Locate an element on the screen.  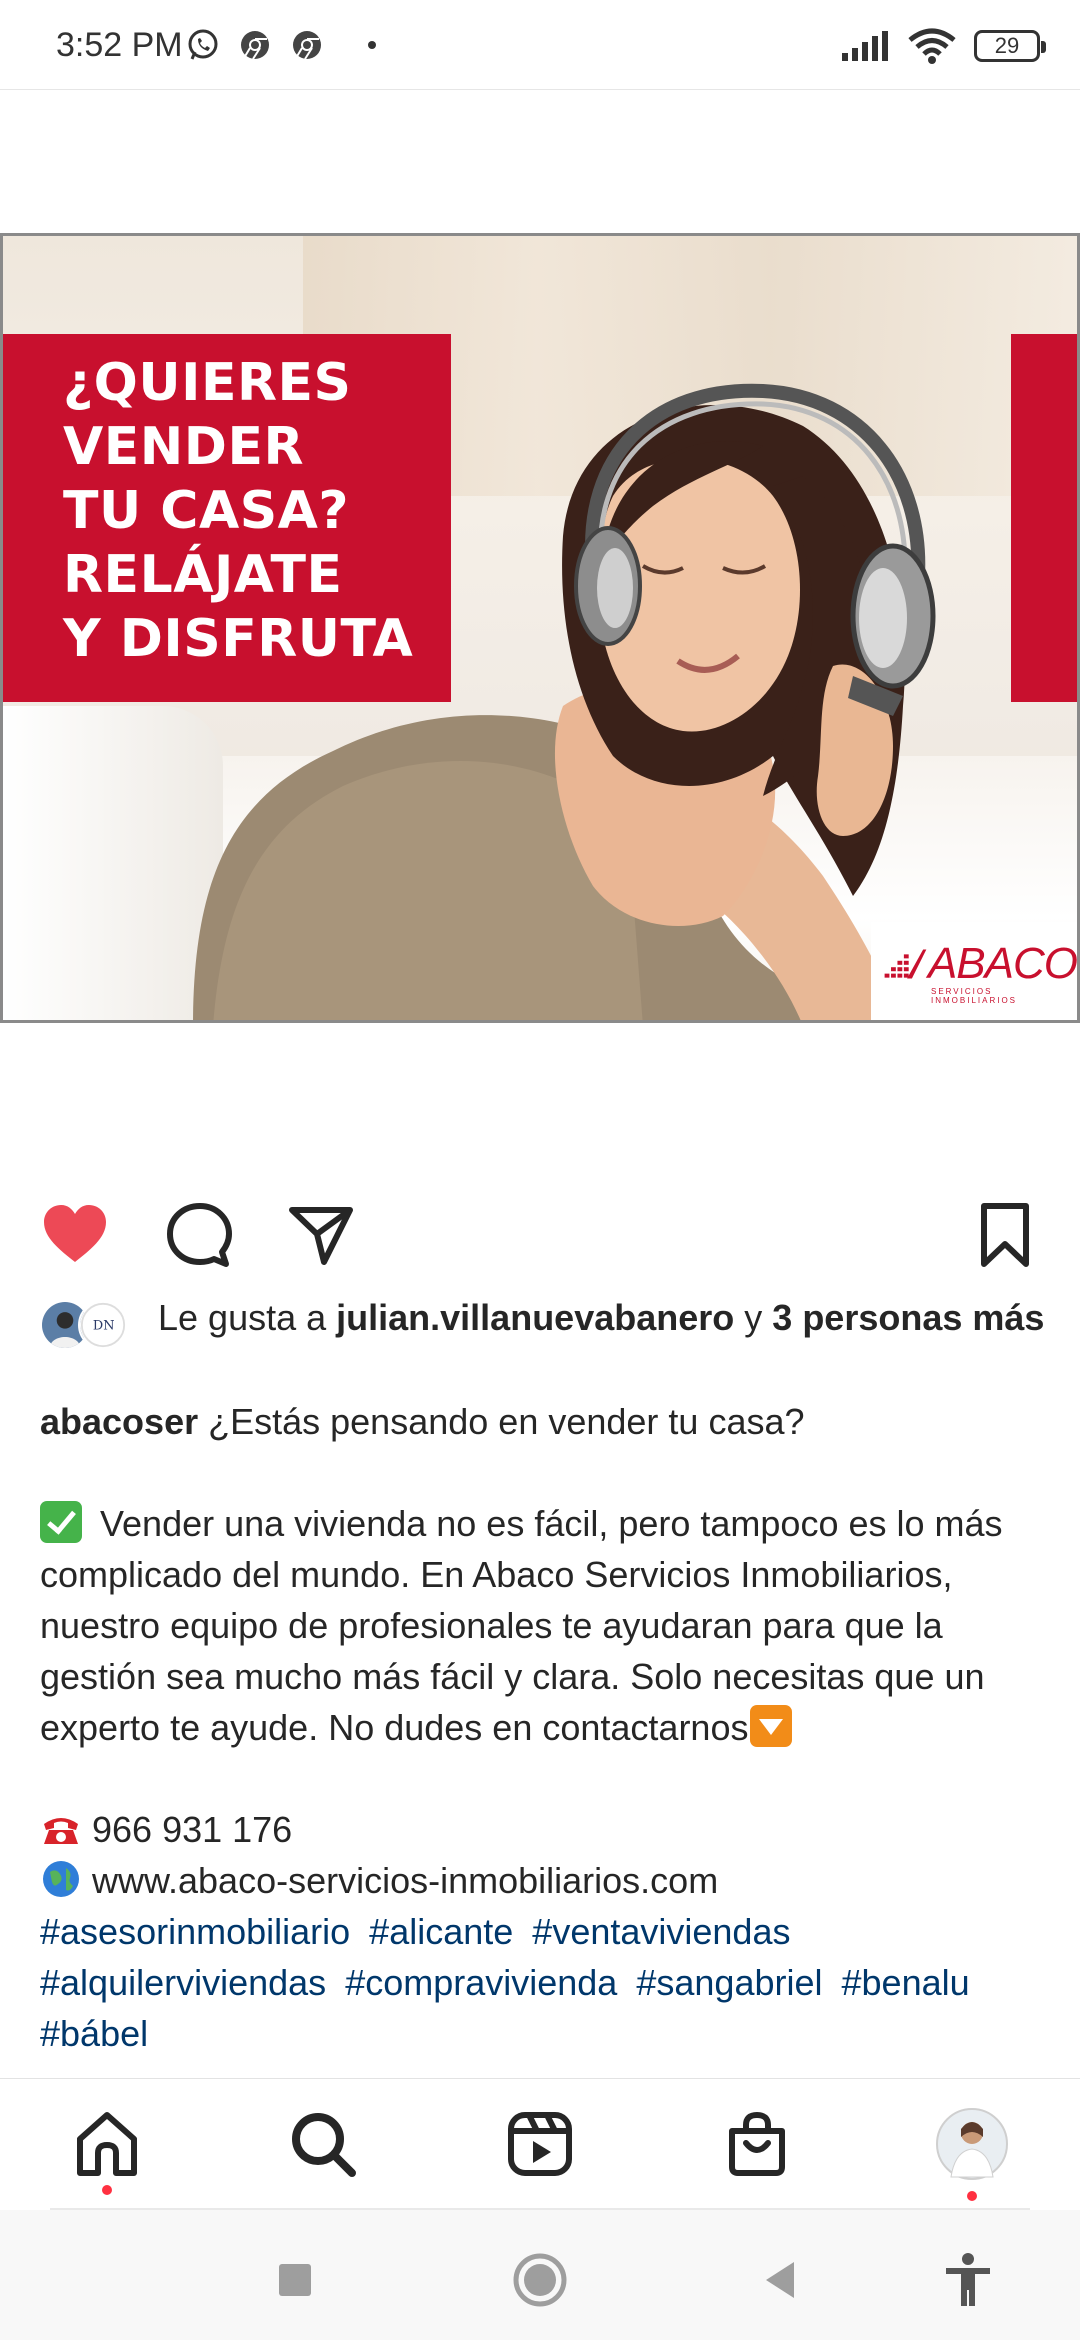
svg-text: DN is located at coordinates (104, 1326).